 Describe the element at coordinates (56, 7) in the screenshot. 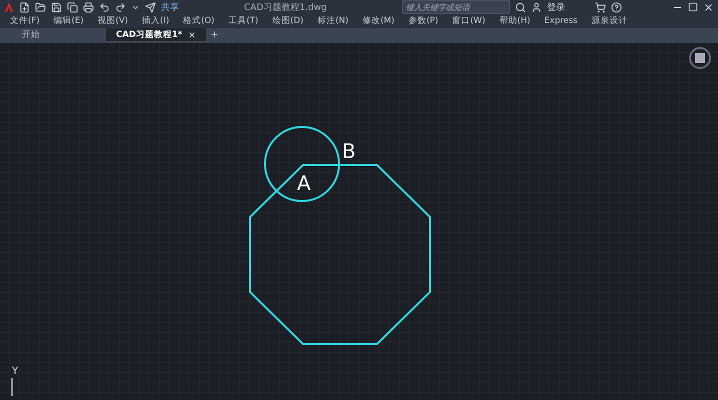

I see `save-icon` at that location.